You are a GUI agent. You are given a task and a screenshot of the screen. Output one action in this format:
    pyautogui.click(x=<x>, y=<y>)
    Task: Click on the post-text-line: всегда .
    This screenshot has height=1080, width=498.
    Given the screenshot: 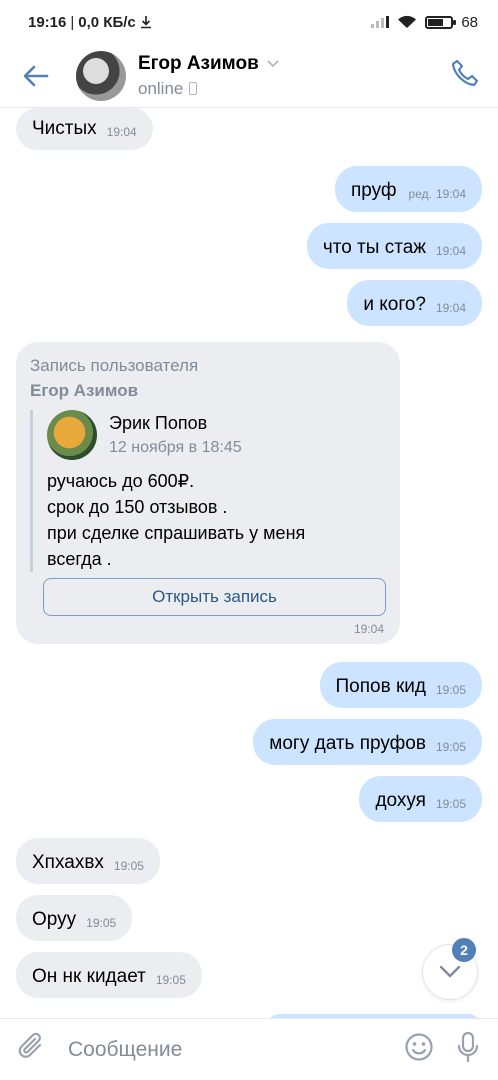 What is the action you would take?
    pyautogui.click(x=79, y=559)
    